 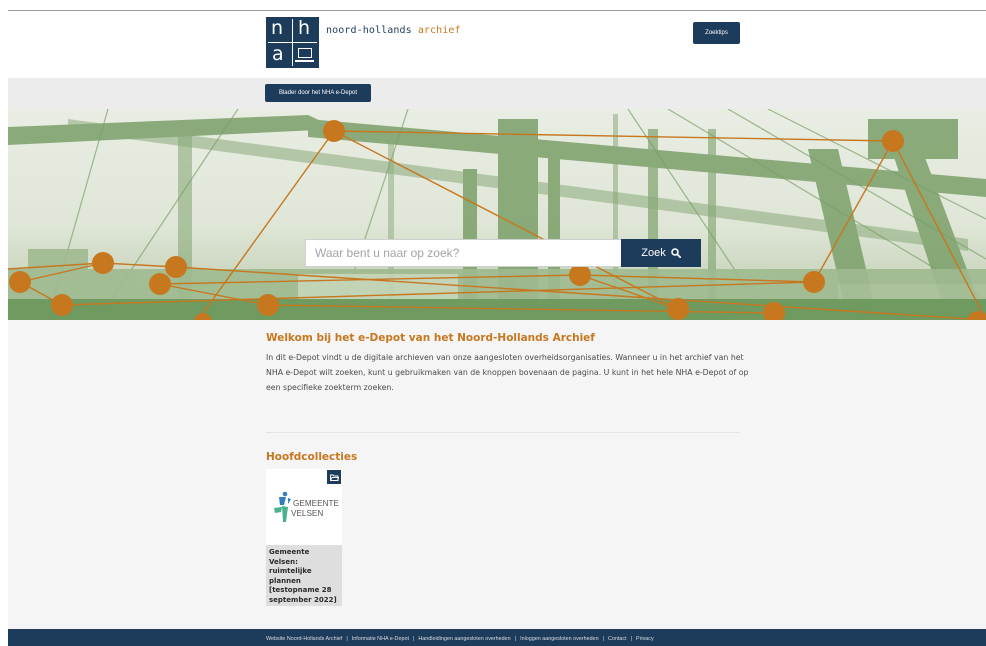 What do you see at coordinates (318, 93) in the screenshot?
I see `blader-button: Blader door het NHA e-Depot` at bounding box center [318, 93].